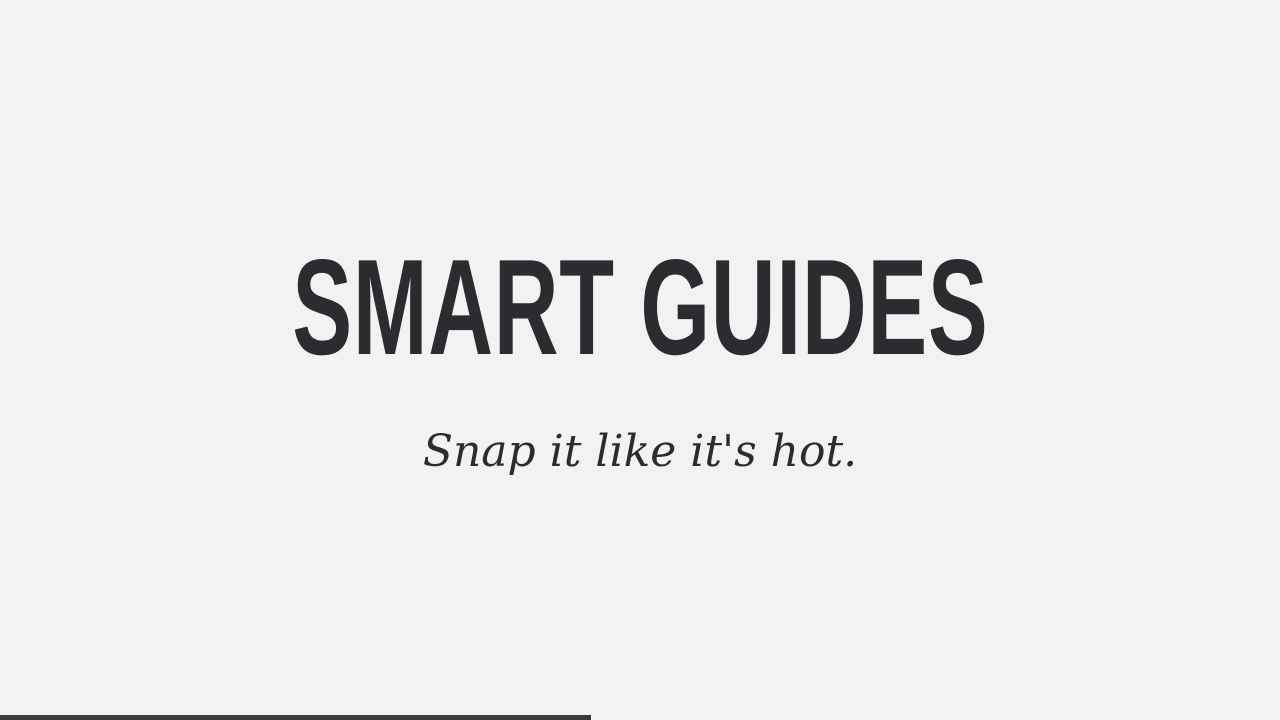 The width and height of the screenshot is (1280, 720). Describe the element at coordinates (640, 717) in the screenshot. I see `slide-progress-track` at that location.